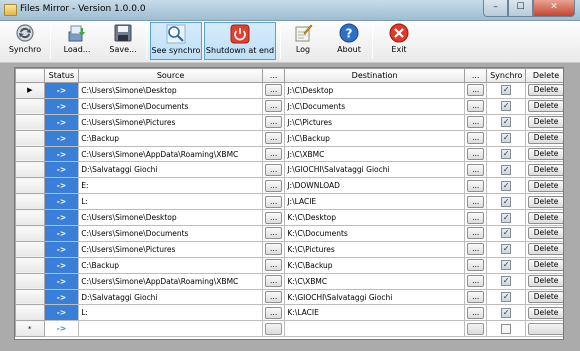  What do you see at coordinates (170, 249) in the screenshot?
I see `source-cell: C:\Users\Simone\Pictures` at bounding box center [170, 249].